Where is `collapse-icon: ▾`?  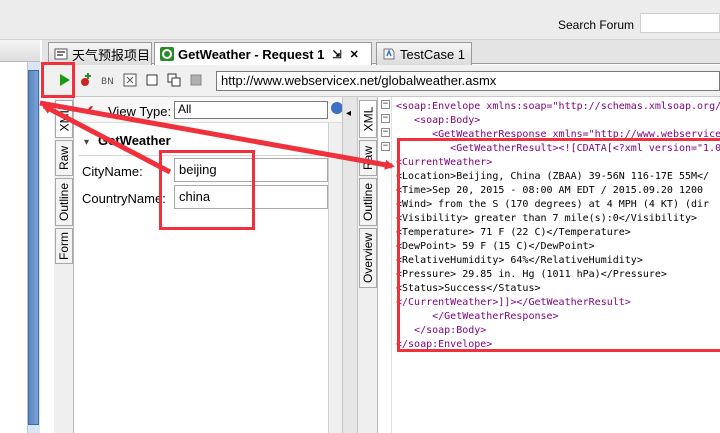 collapse-icon: ▾ is located at coordinates (86, 142).